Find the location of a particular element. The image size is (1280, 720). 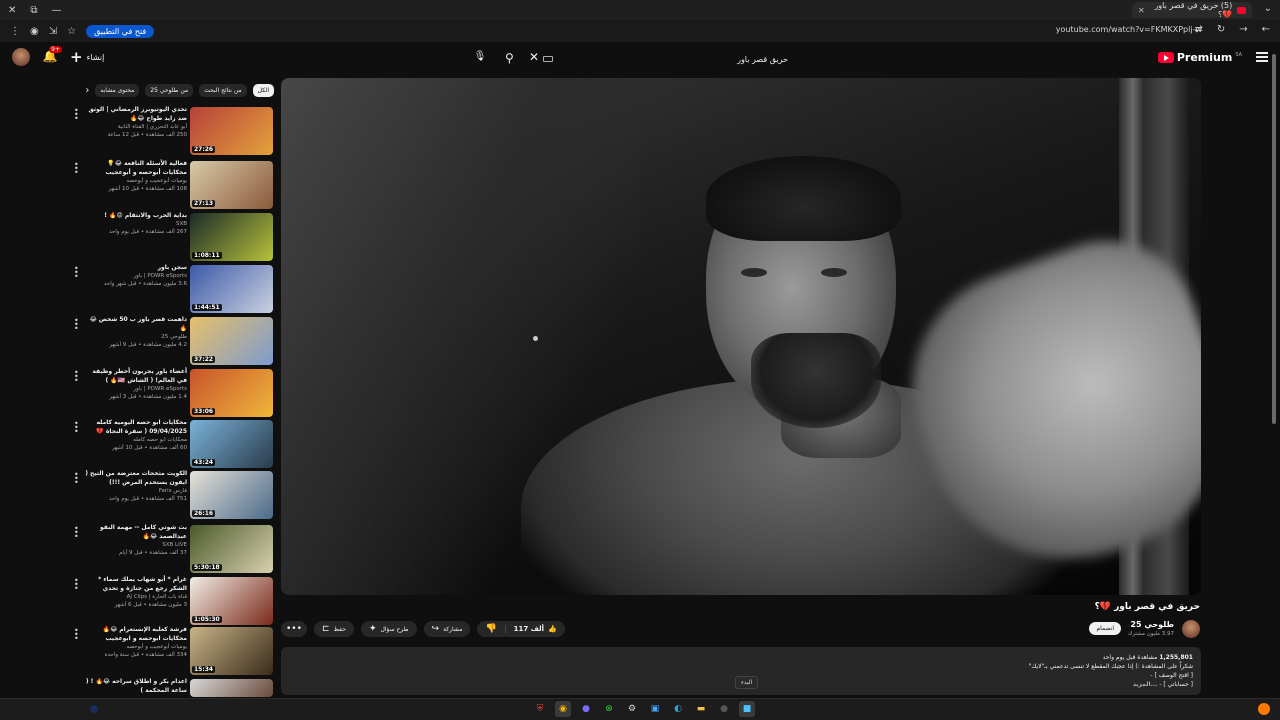

like-button: 117 ألف 👍 is located at coordinates (534, 629).